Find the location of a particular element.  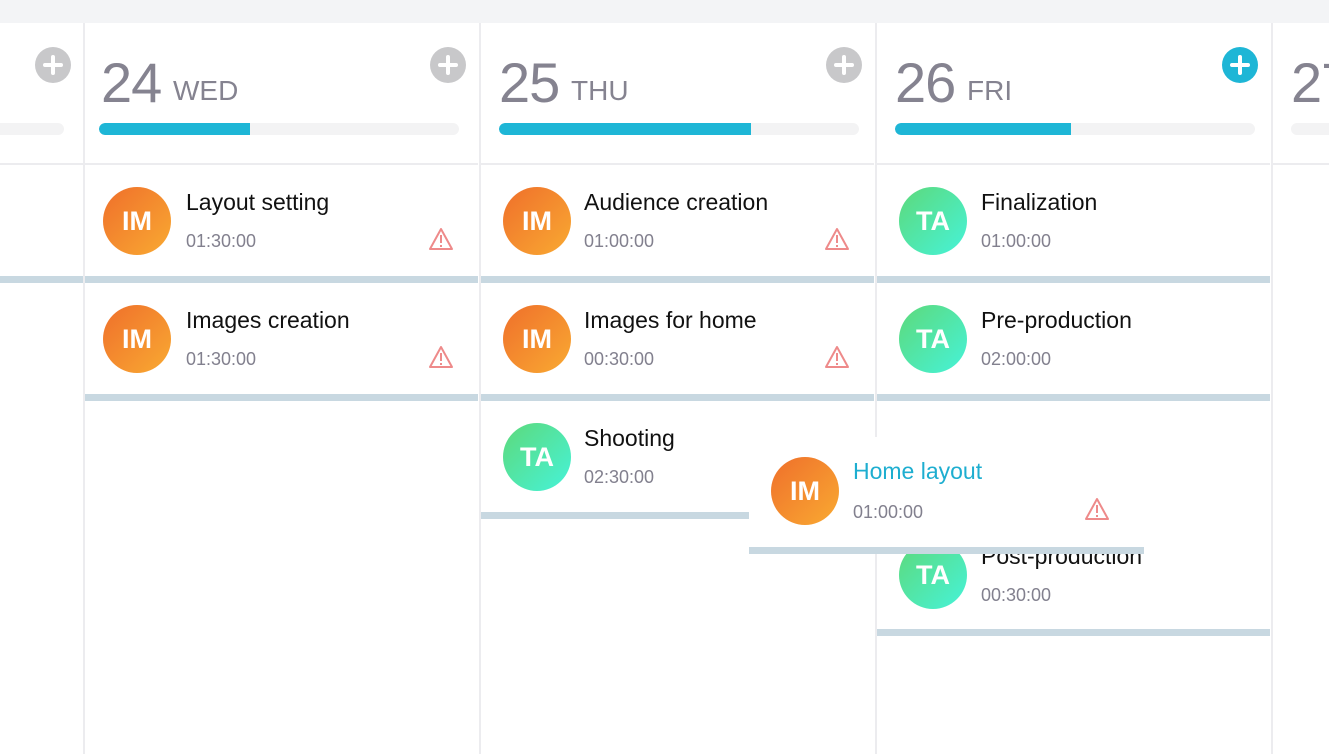

day-number: 26 is located at coordinates (925, 82).